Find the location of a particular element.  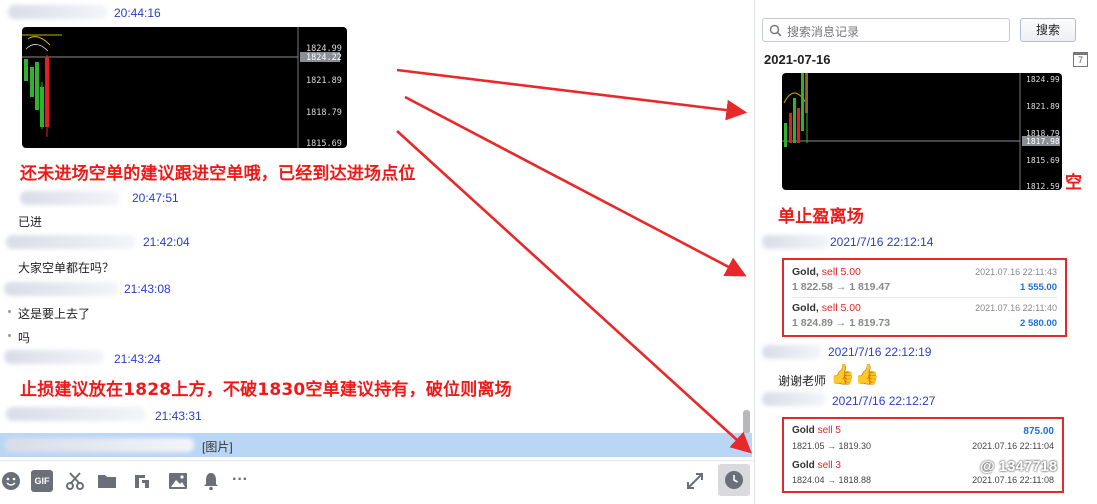

gif-icon: GIF is located at coordinates (42, 481).